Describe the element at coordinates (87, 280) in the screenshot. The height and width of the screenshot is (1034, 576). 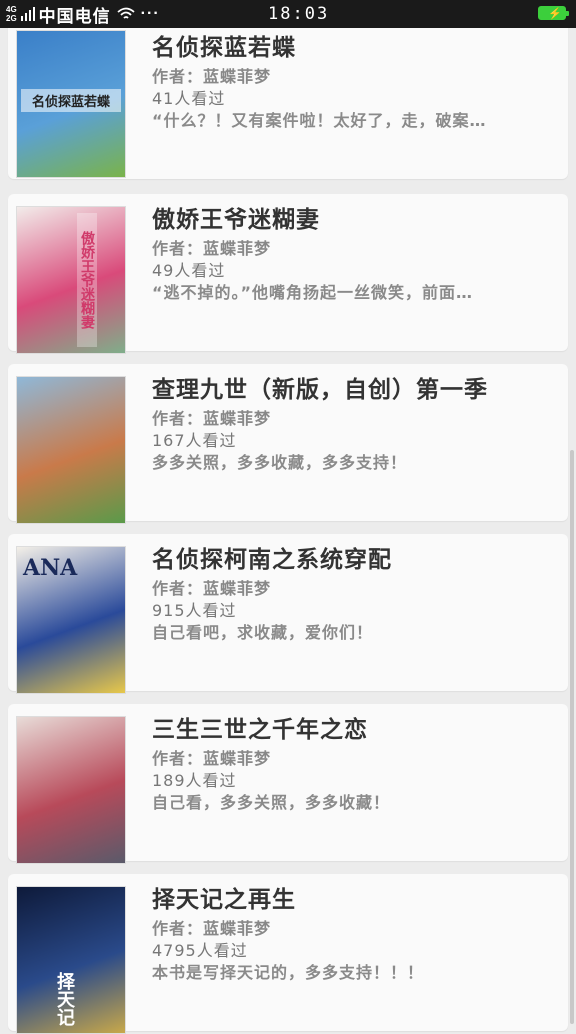
I see `cover-title-text: 傲娇王爷迷糊妻` at that location.